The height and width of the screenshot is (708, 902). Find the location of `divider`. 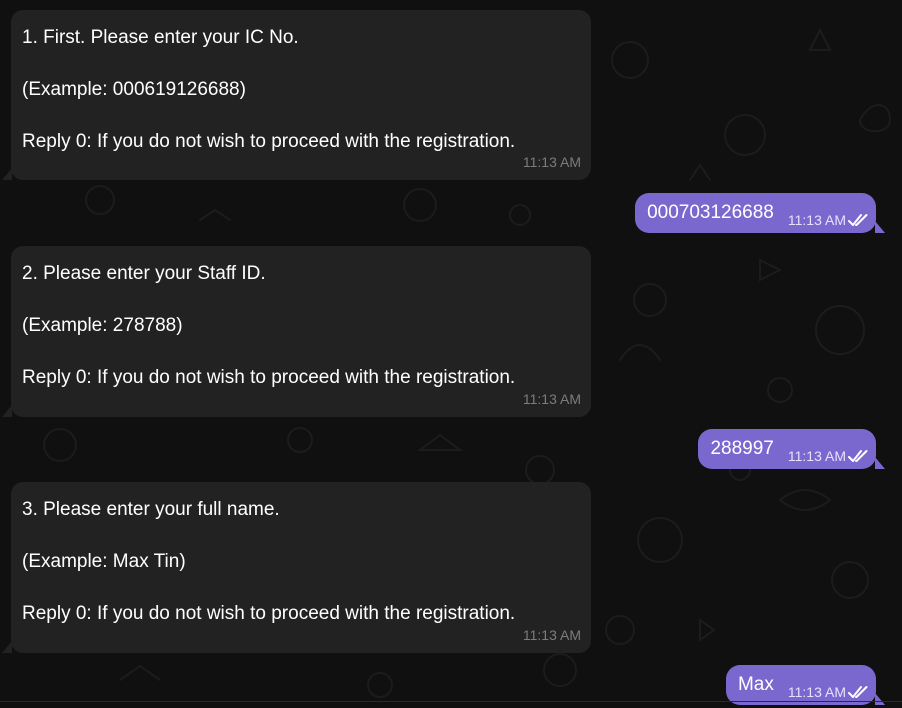

divider is located at coordinates (451, 701).